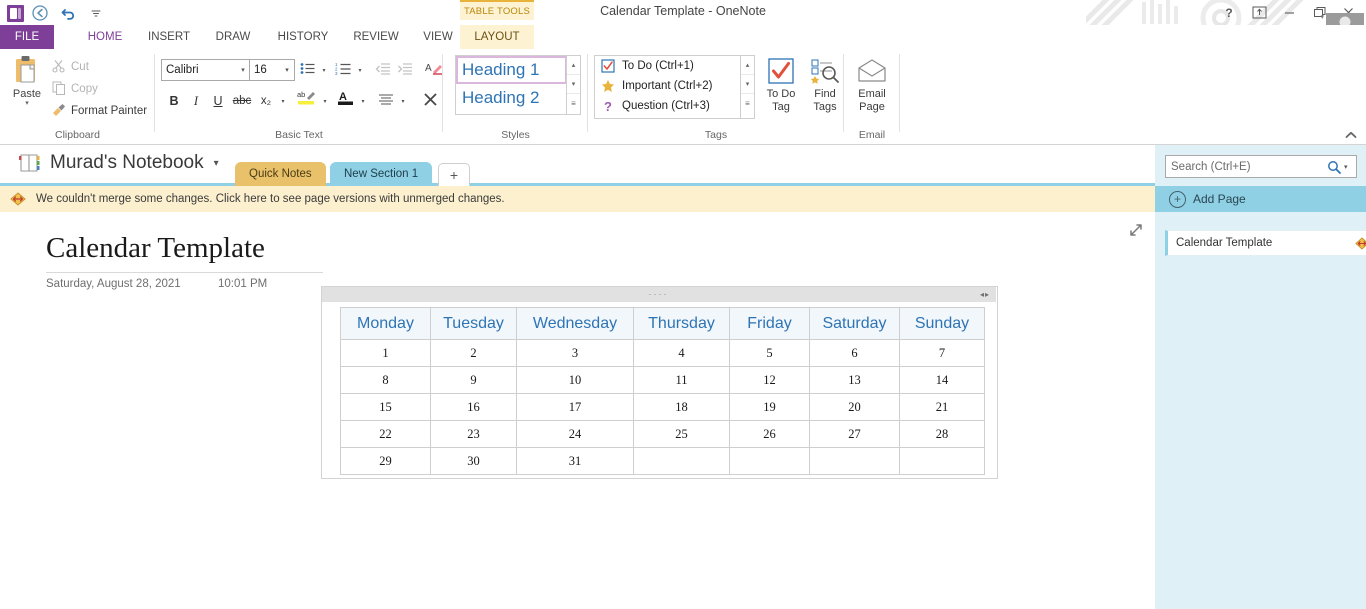 This screenshot has height=609, width=1366. Describe the element at coordinates (346, 99) in the screenshot. I see `font-color-button: A` at that location.